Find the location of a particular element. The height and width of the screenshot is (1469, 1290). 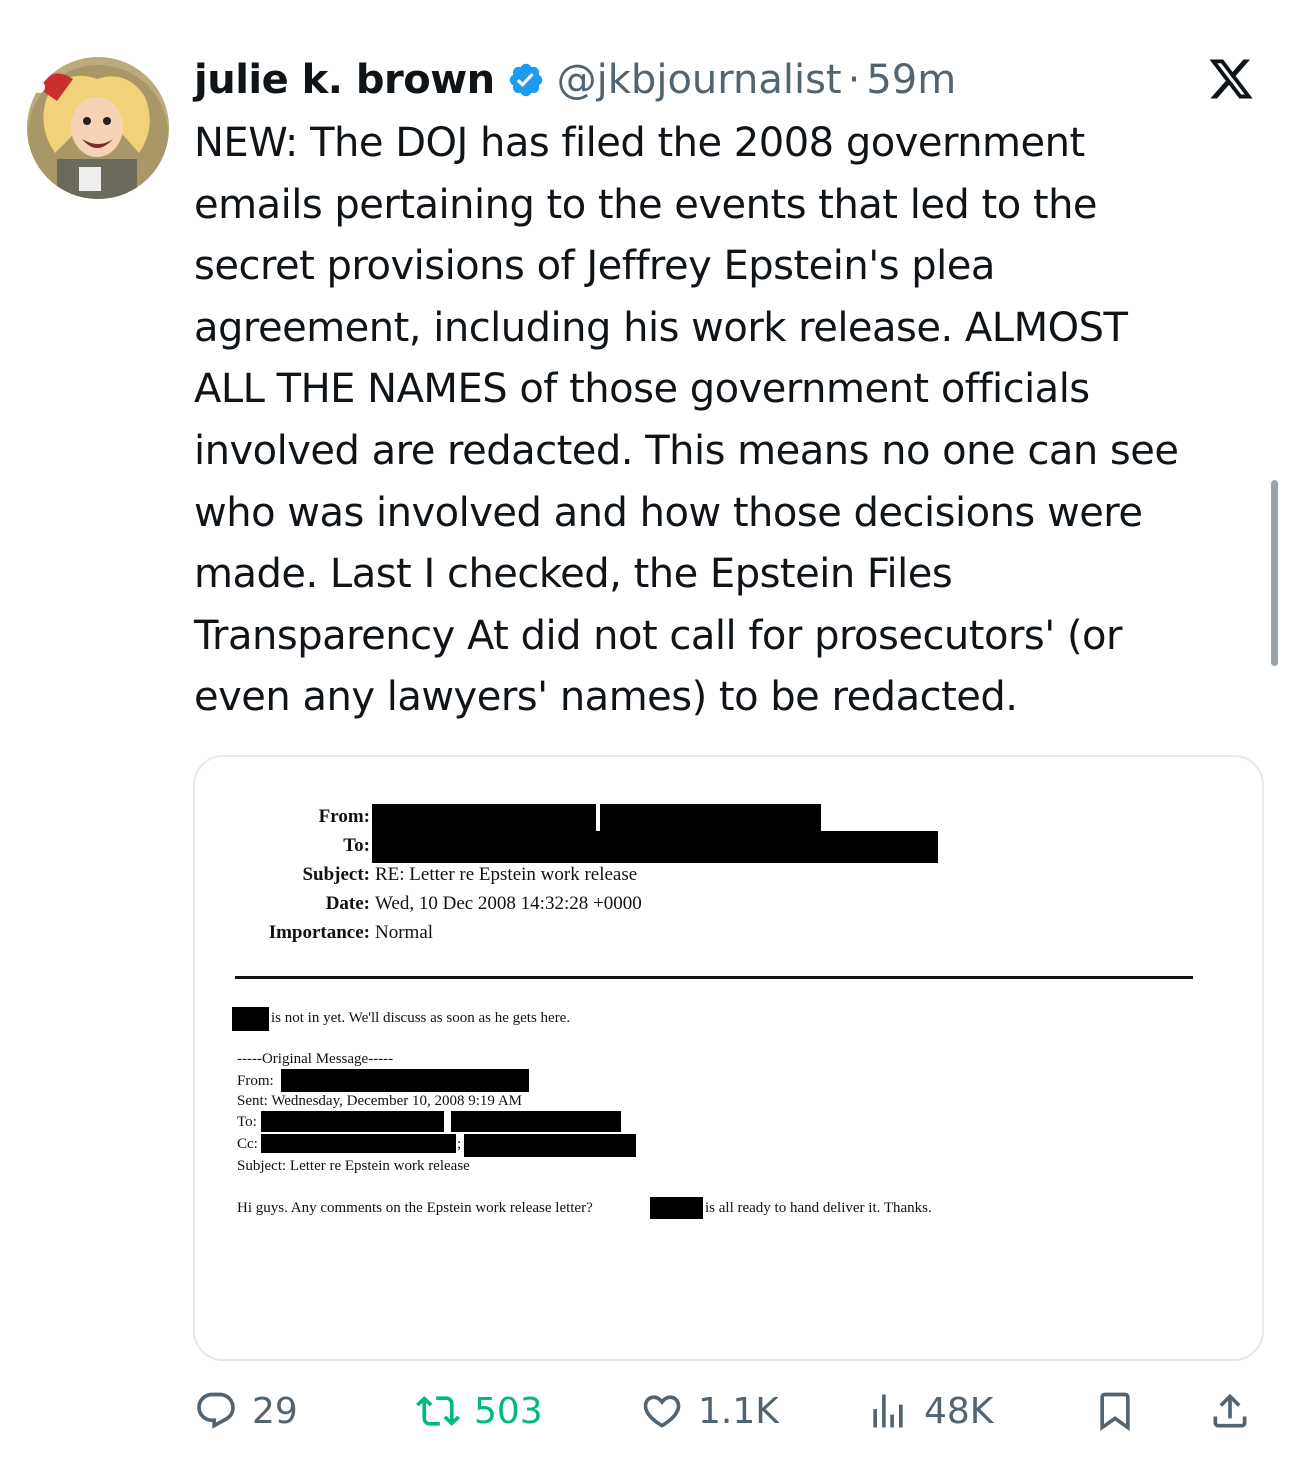

author-handle: @jkbjournalist is located at coordinates (699, 80).